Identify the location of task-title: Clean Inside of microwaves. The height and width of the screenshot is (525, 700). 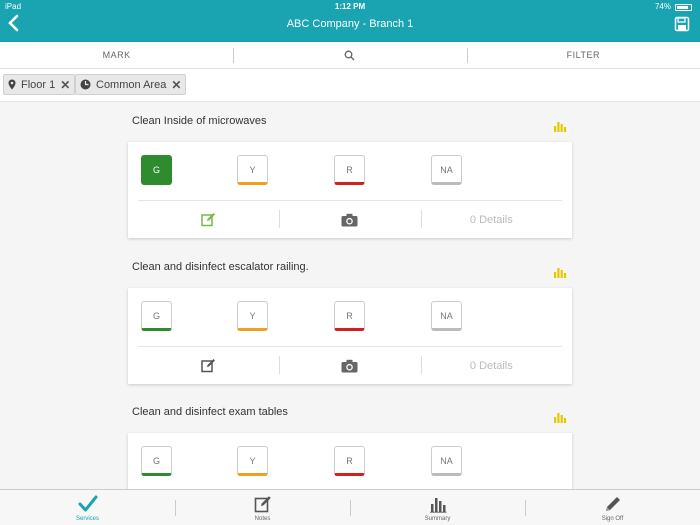
(199, 121).